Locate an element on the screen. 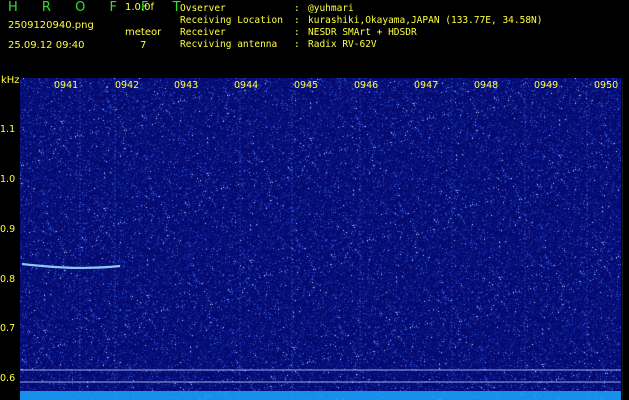  y-tick-label: 0.7 is located at coordinates (8, 328).